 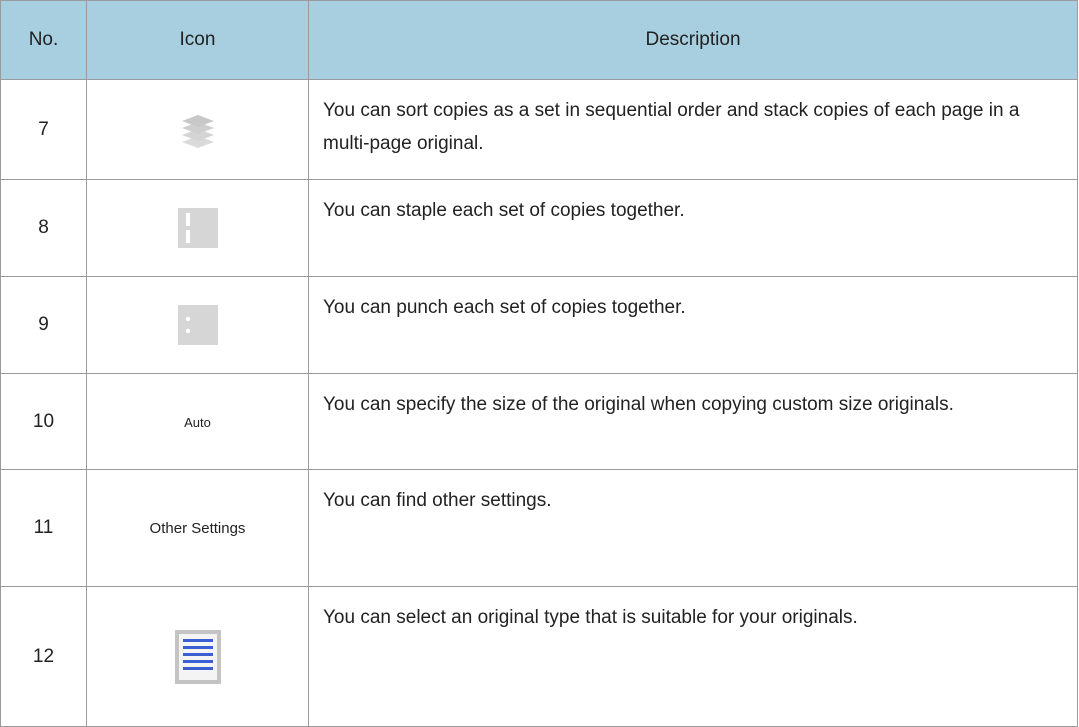 What do you see at coordinates (197, 325) in the screenshot?
I see `punch-icon` at bounding box center [197, 325].